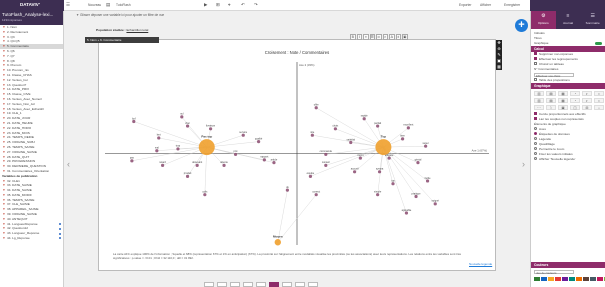 Image resolution: width=605 pixels, height=287 pixels. I want to click on bold-icon: B, so click(353, 37).